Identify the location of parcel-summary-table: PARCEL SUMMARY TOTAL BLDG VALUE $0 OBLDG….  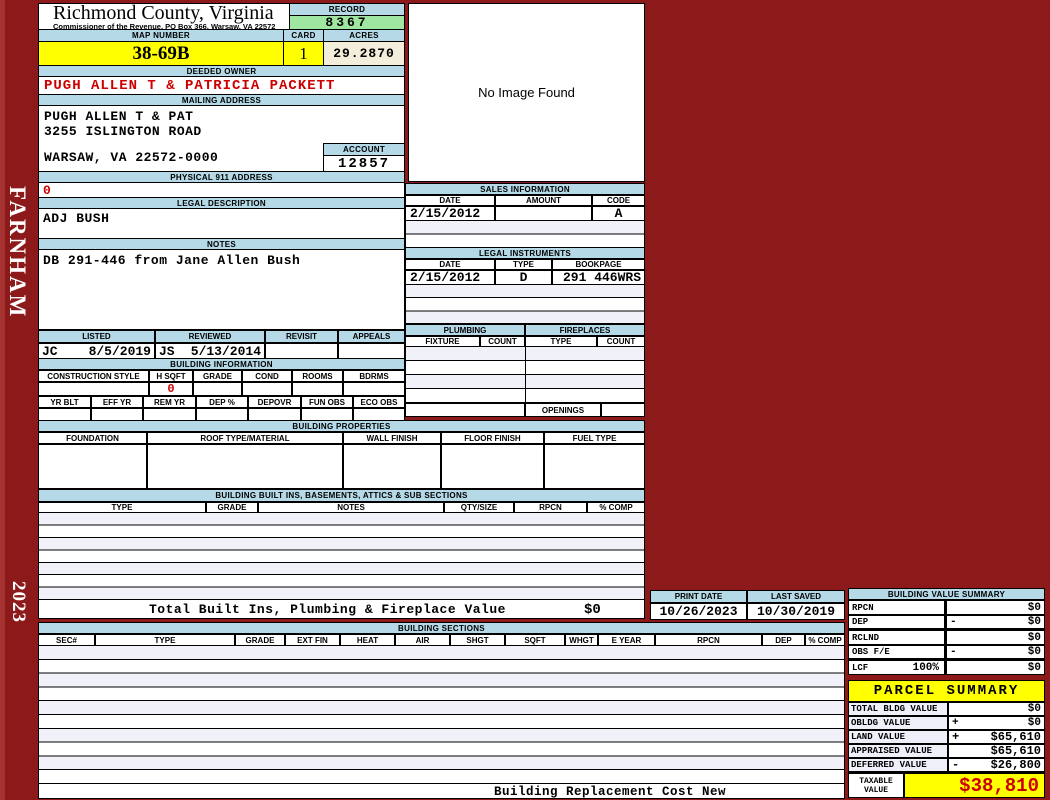
(946, 739).